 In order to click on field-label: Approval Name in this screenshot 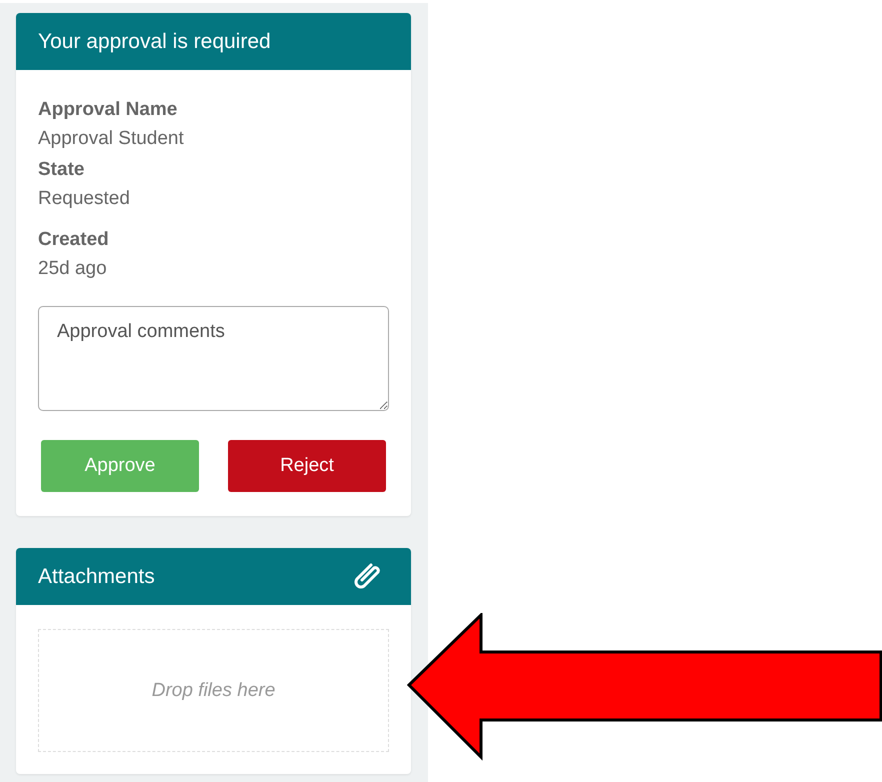, I will do `click(108, 110)`.